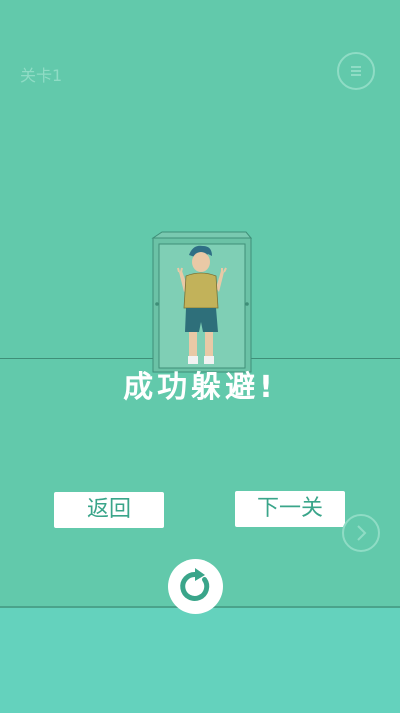 Image resolution: width=400 pixels, height=713 pixels. I want to click on success-message: 成功躲避!, so click(200, 387).